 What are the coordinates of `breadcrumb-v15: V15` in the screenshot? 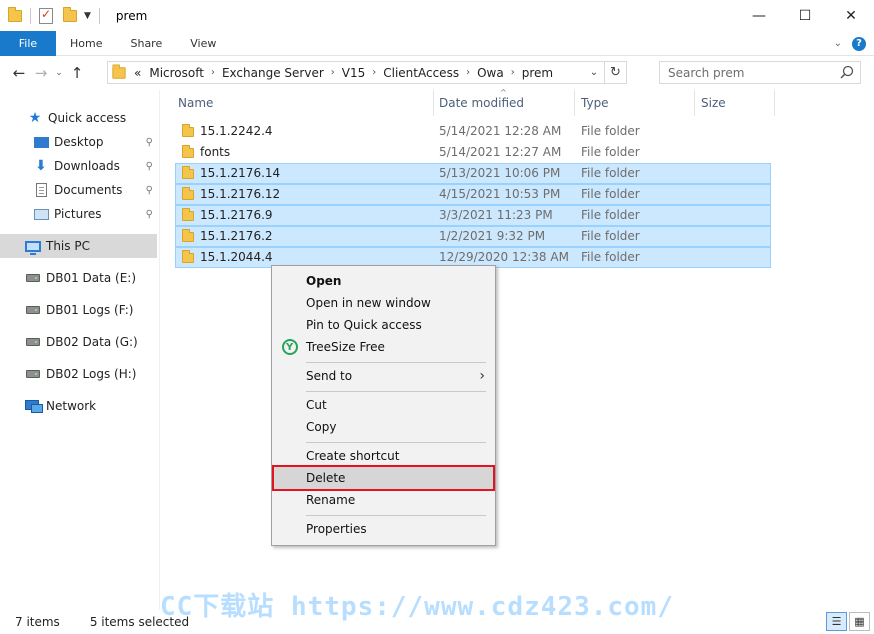 It's located at (353, 73).